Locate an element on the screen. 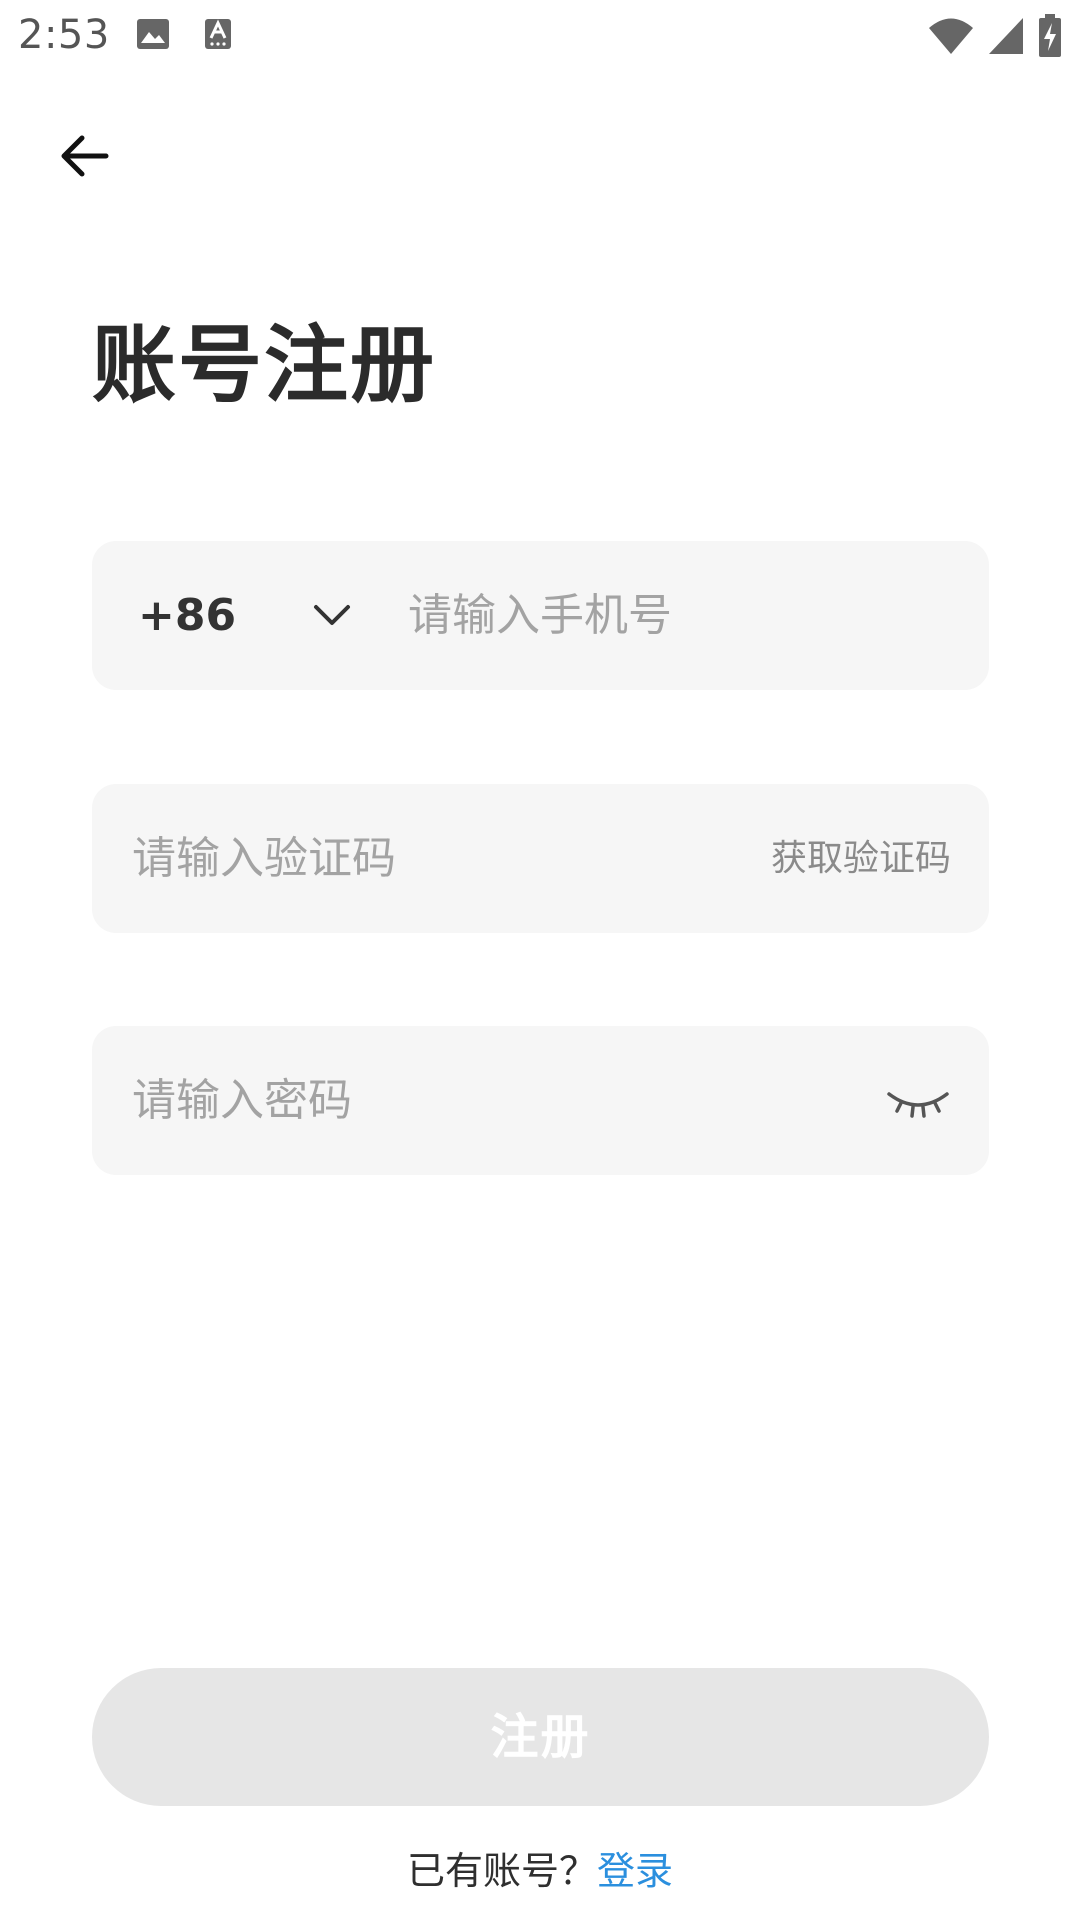  image-icon is located at coordinates (153, 34).